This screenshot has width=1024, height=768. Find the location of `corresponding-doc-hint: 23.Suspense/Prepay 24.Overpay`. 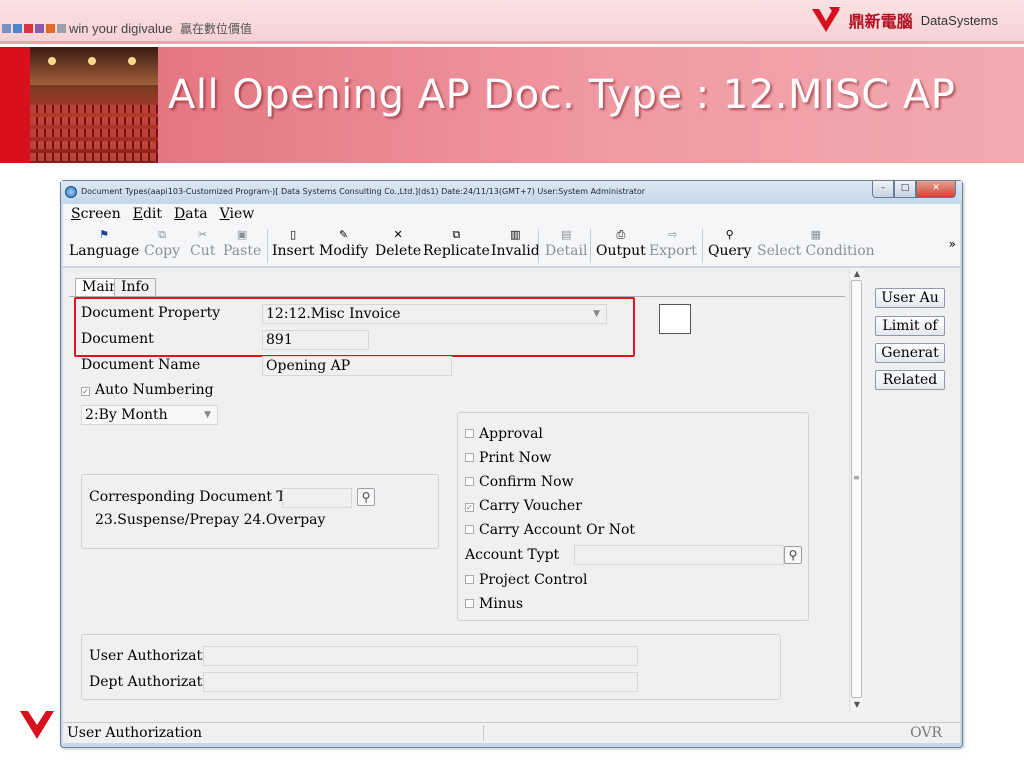

corresponding-doc-hint: 23.Suspense/Prepay 24.Overpay is located at coordinates (210, 520).